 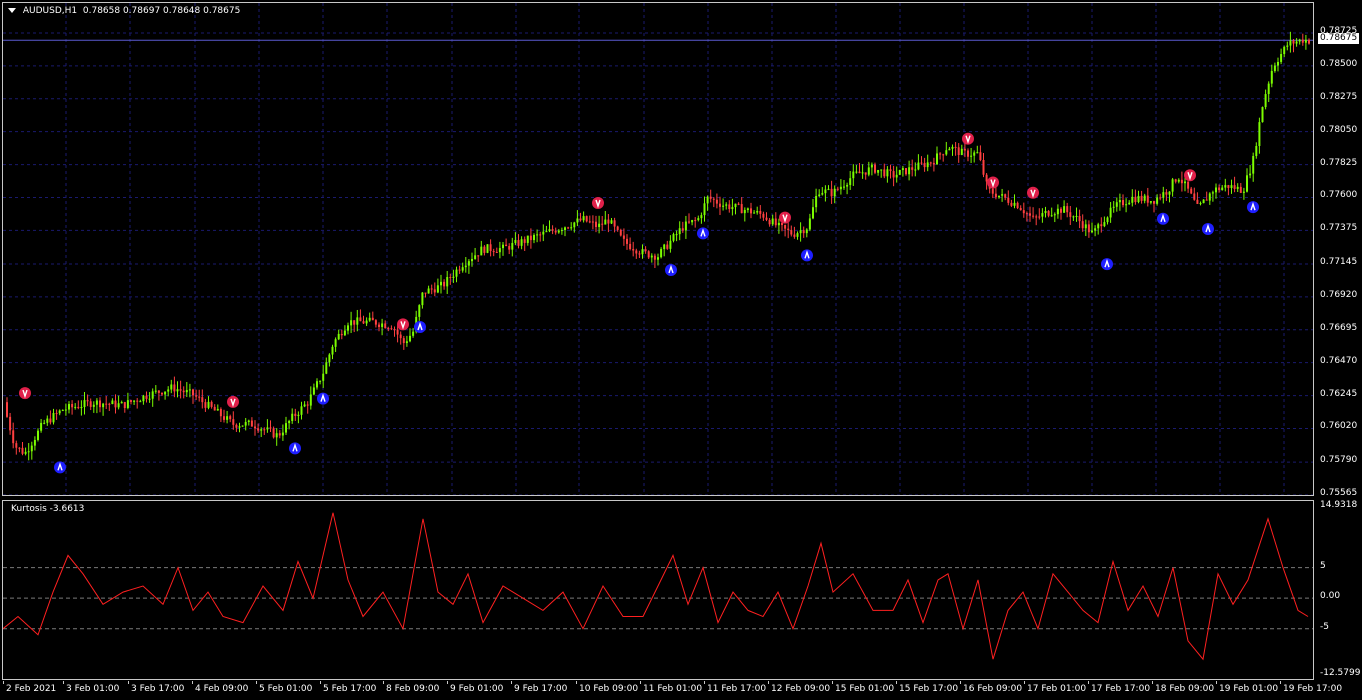 I want to click on time-axis-label: 8 Feb 09:00, so click(x=413, y=689).